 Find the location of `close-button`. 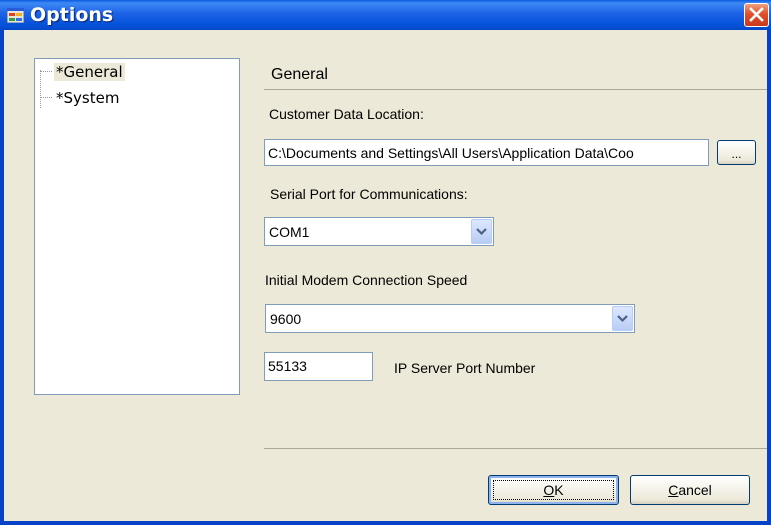

close-button is located at coordinates (756, 15).